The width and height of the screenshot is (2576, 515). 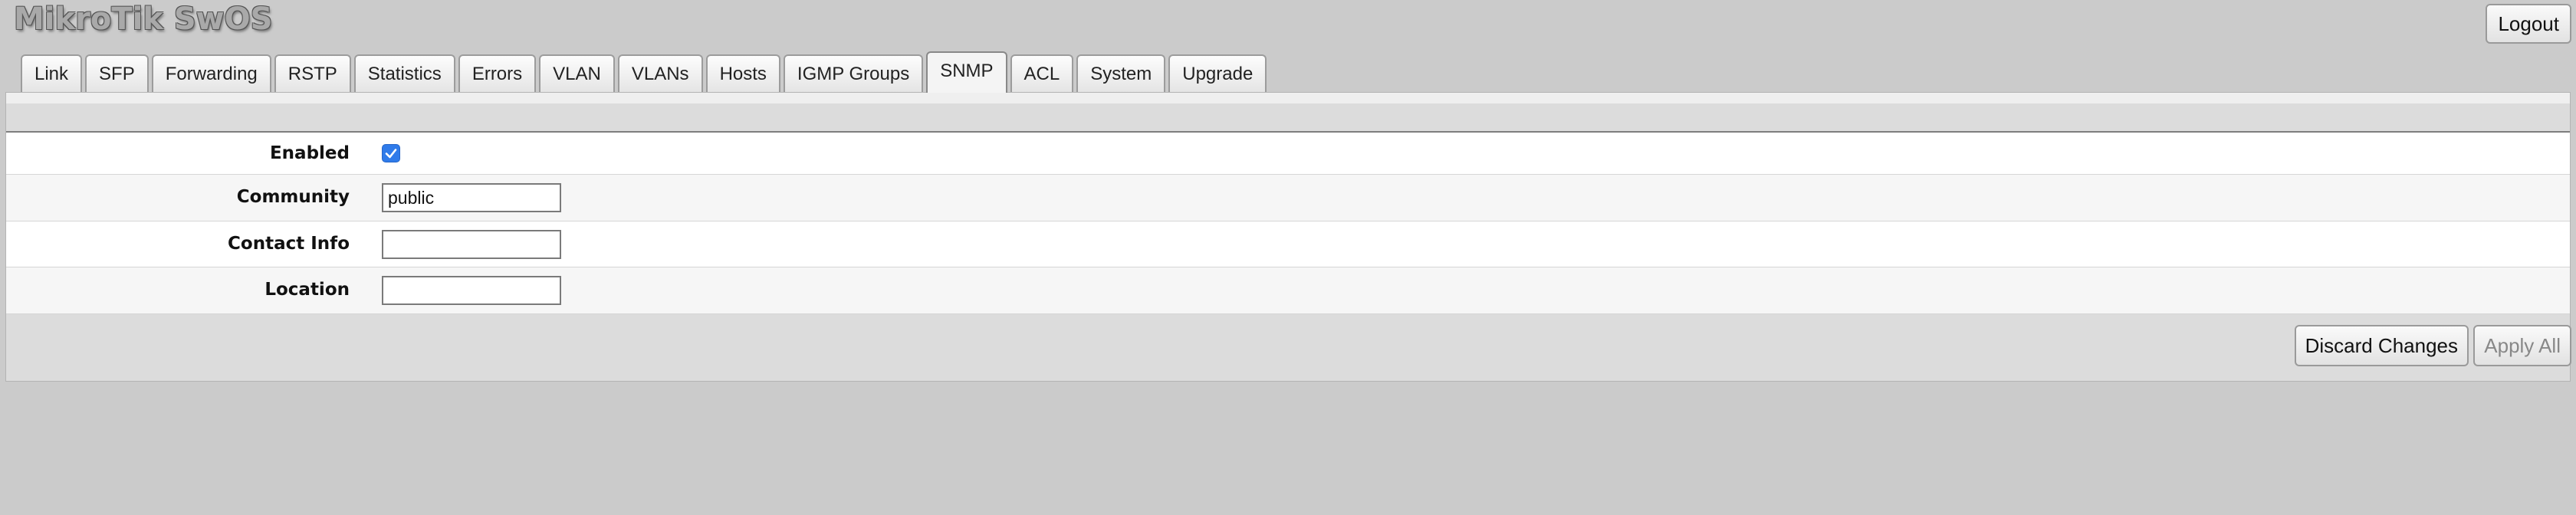 What do you see at coordinates (2522, 346) in the screenshot?
I see `apply-all-button: Apply All` at bounding box center [2522, 346].